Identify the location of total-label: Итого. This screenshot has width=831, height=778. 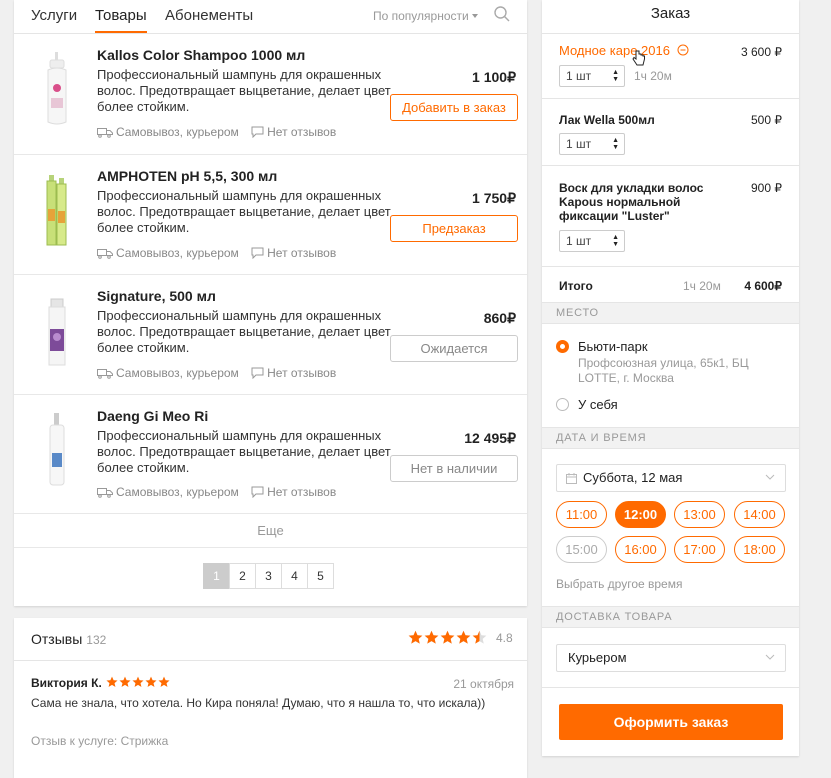
(576, 286).